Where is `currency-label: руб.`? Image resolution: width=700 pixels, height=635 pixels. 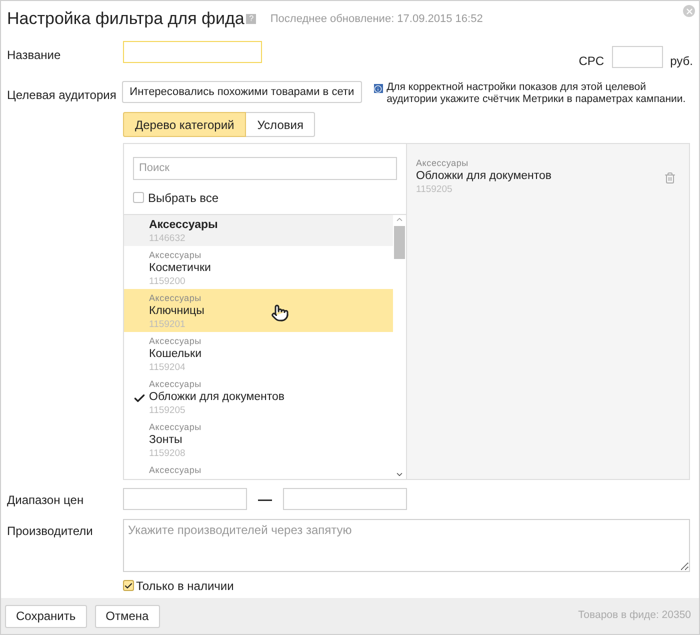
currency-label: руб. is located at coordinates (681, 61).